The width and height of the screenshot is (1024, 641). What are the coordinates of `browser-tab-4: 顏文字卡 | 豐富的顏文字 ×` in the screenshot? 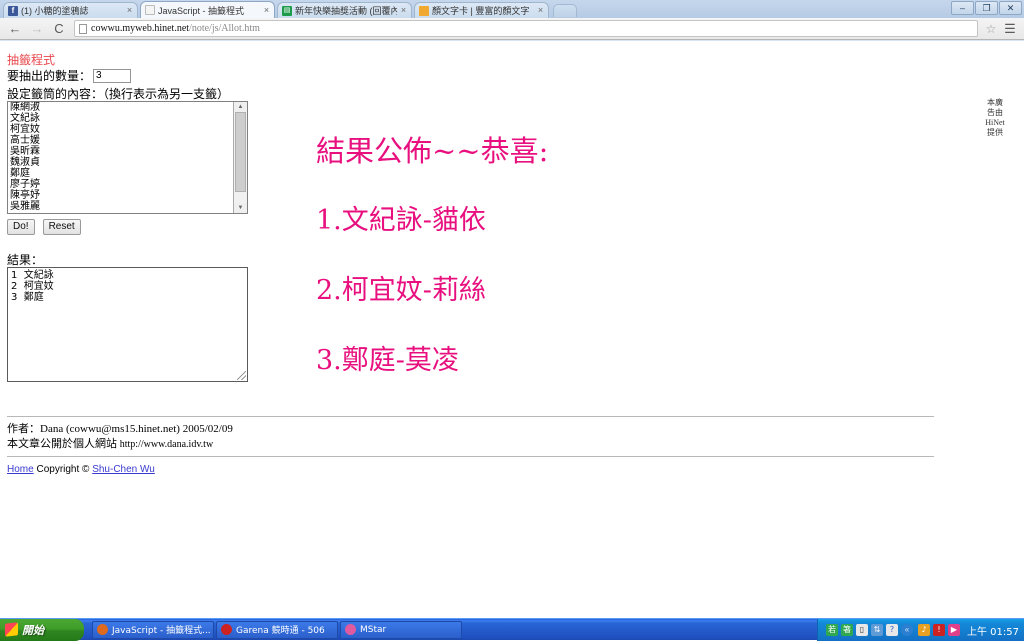 It's located at (481, 10).